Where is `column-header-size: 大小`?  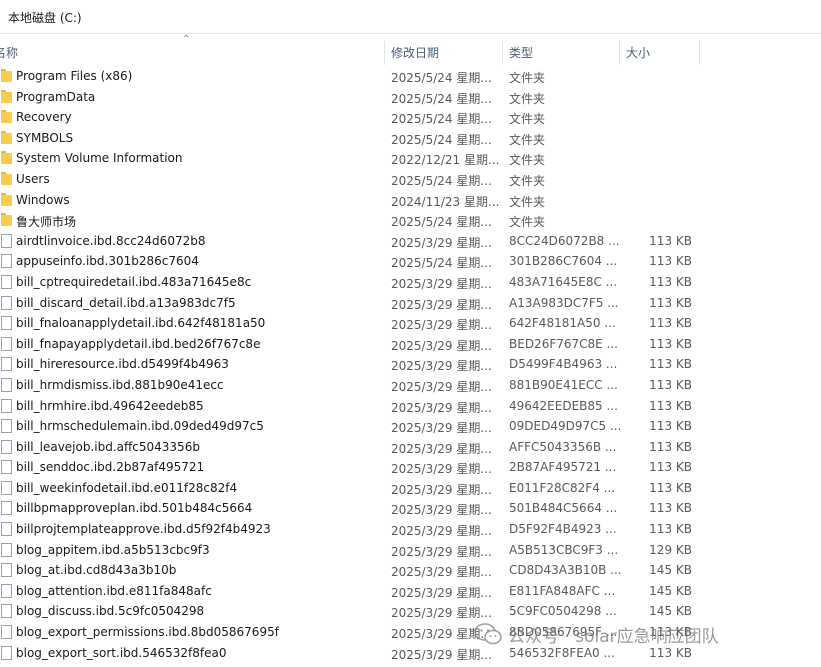
column-header-size: 大小 is located at coordinates (638, 52).